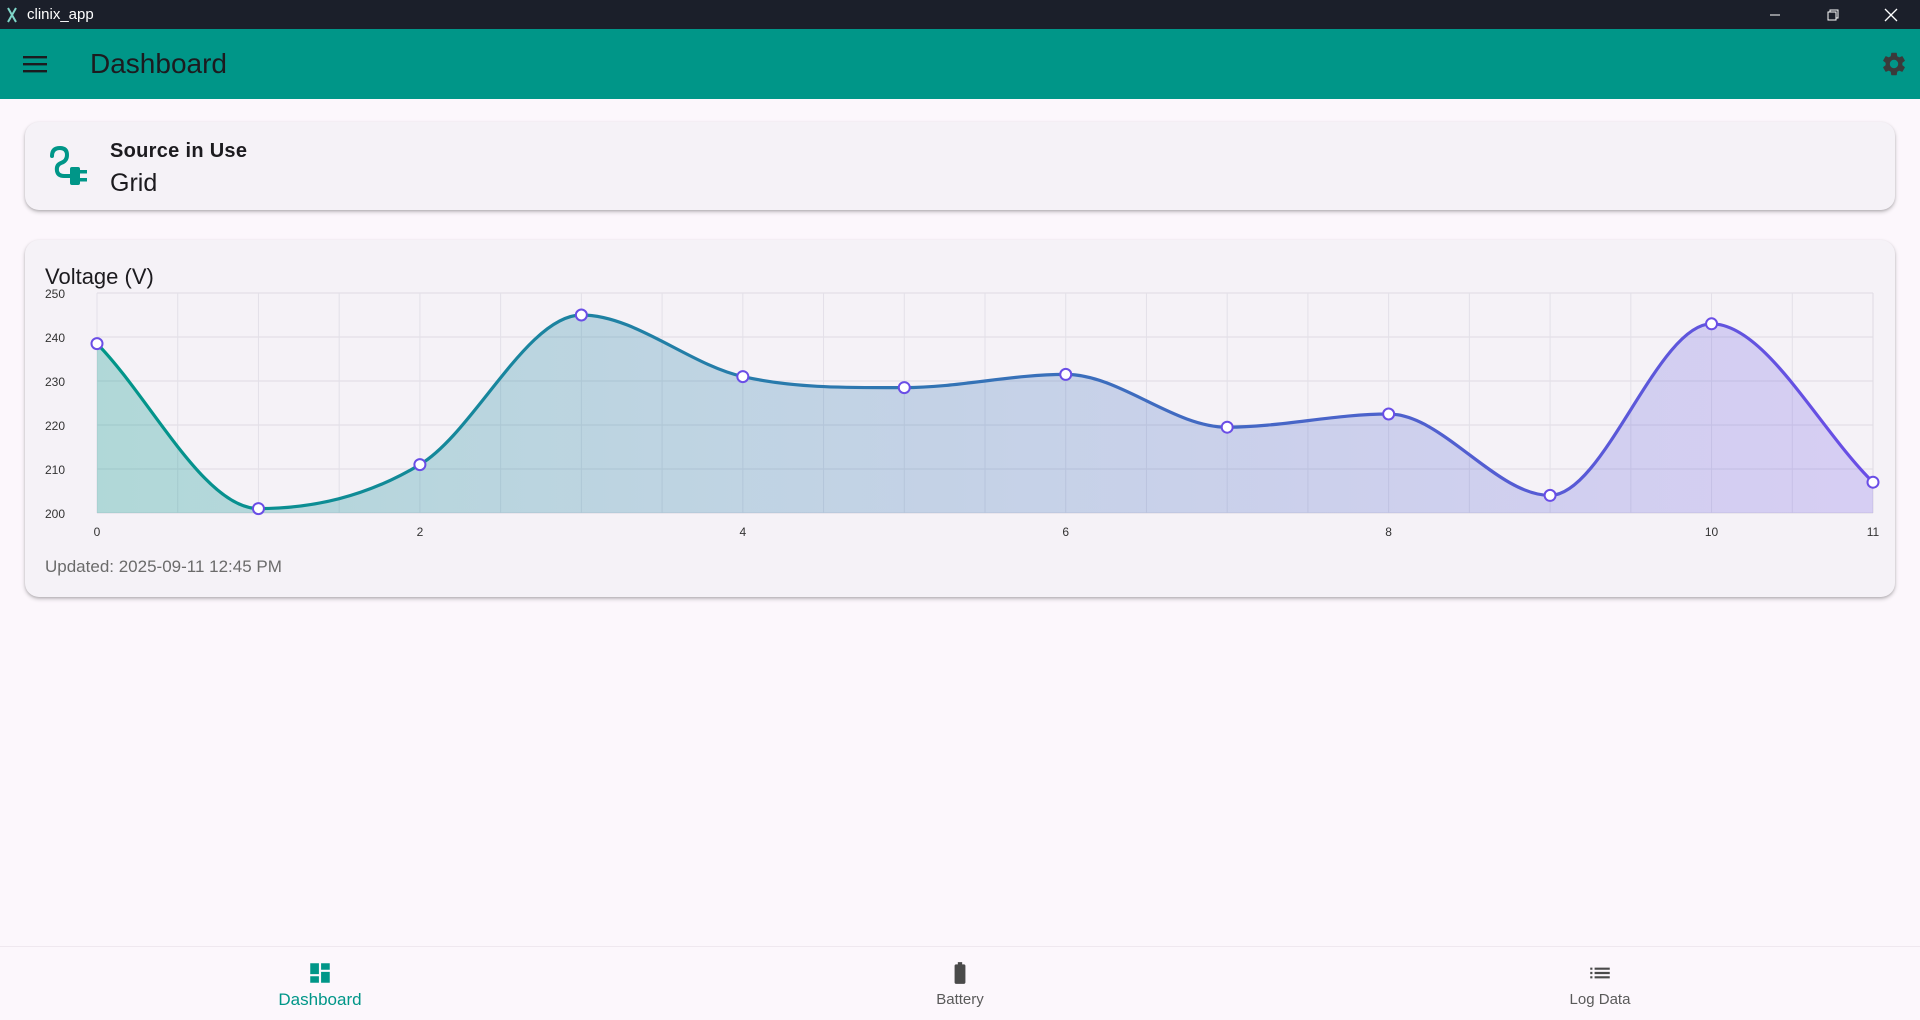  Describe the element at coordinates (158, 63) in the screenshot. I see `page-title: Dashboard` at that location.